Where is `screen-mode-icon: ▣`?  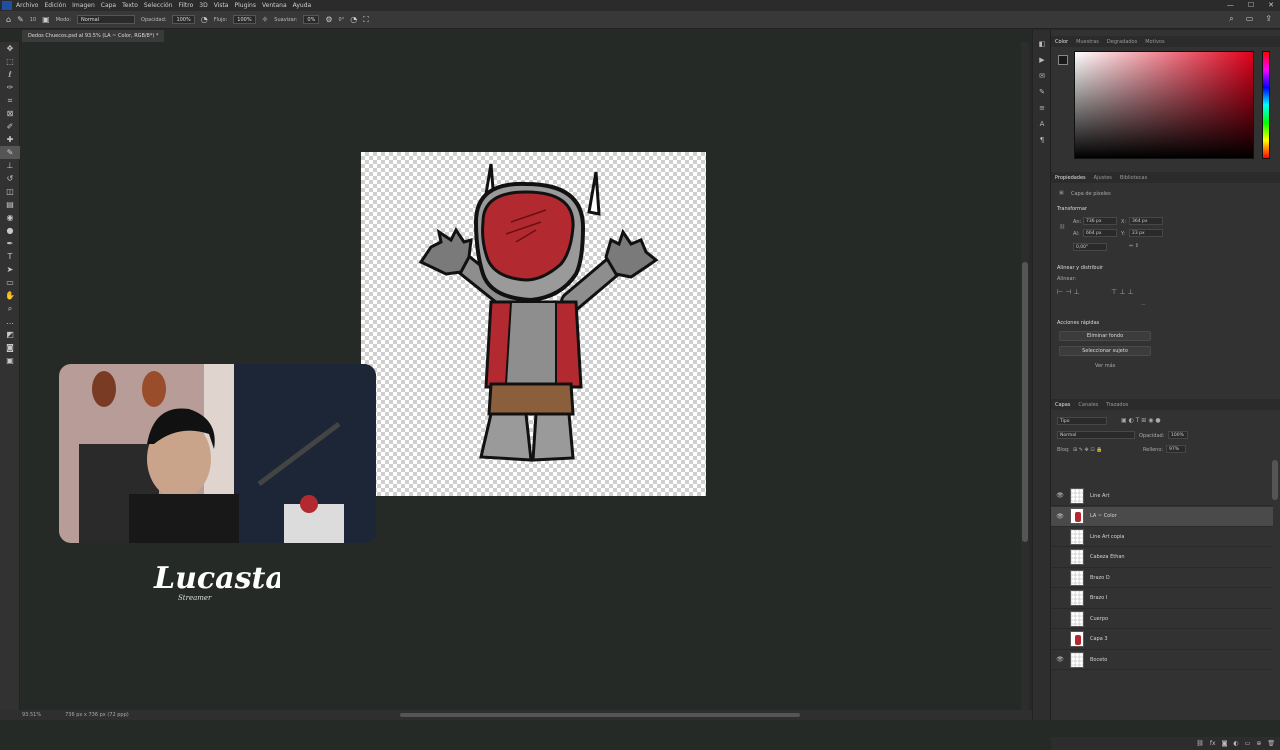
screen-mode-icon: ▣ is located at coordinates (10, 360).